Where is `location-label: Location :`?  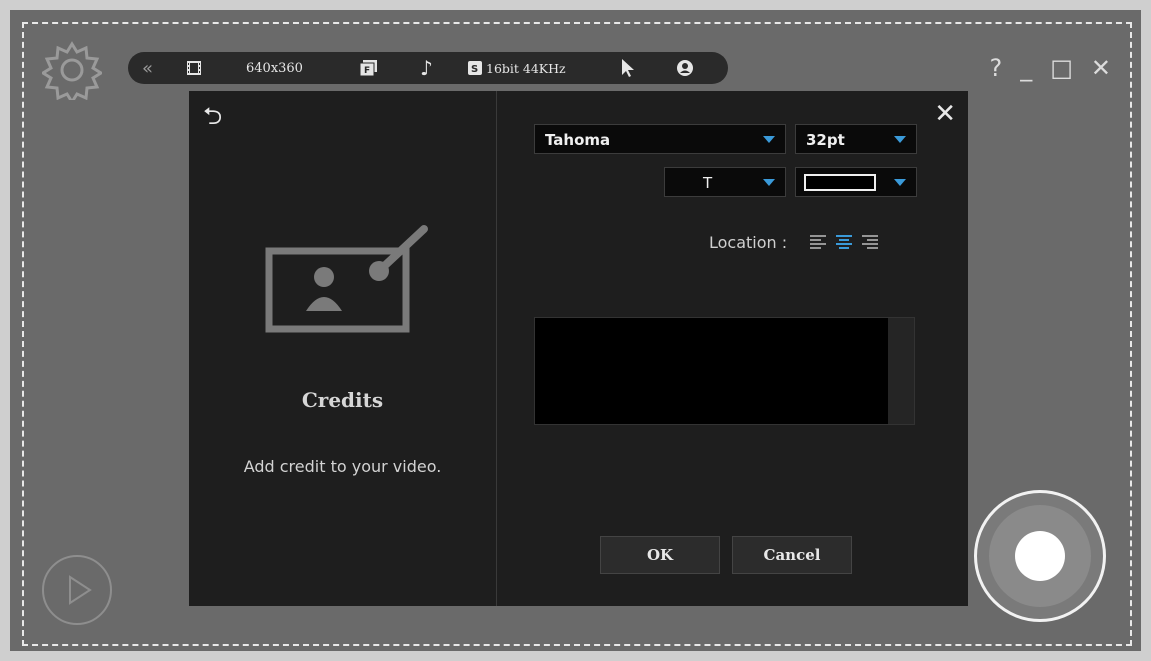 location-label: Location : is located at coordinates (748, 242).